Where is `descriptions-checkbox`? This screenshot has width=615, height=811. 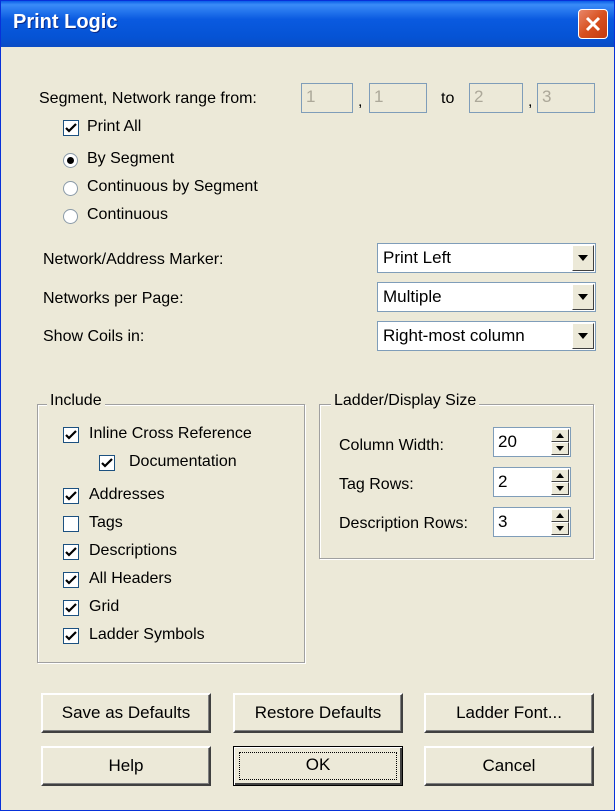 descriptions-checkbox is located at coordinates (71, 552).